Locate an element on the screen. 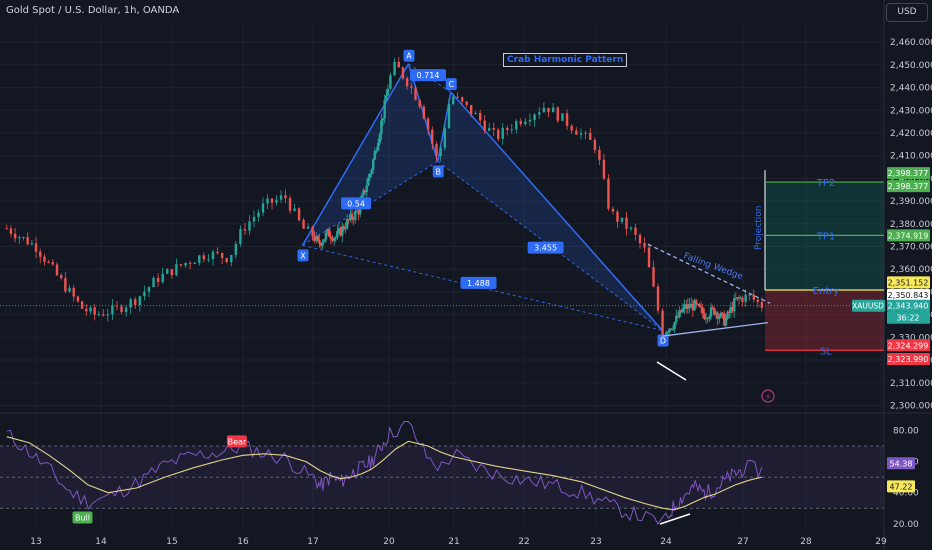 This screenshot has height=550, width=932. tp1-label: TP1 is located at coordinates (826, 236).